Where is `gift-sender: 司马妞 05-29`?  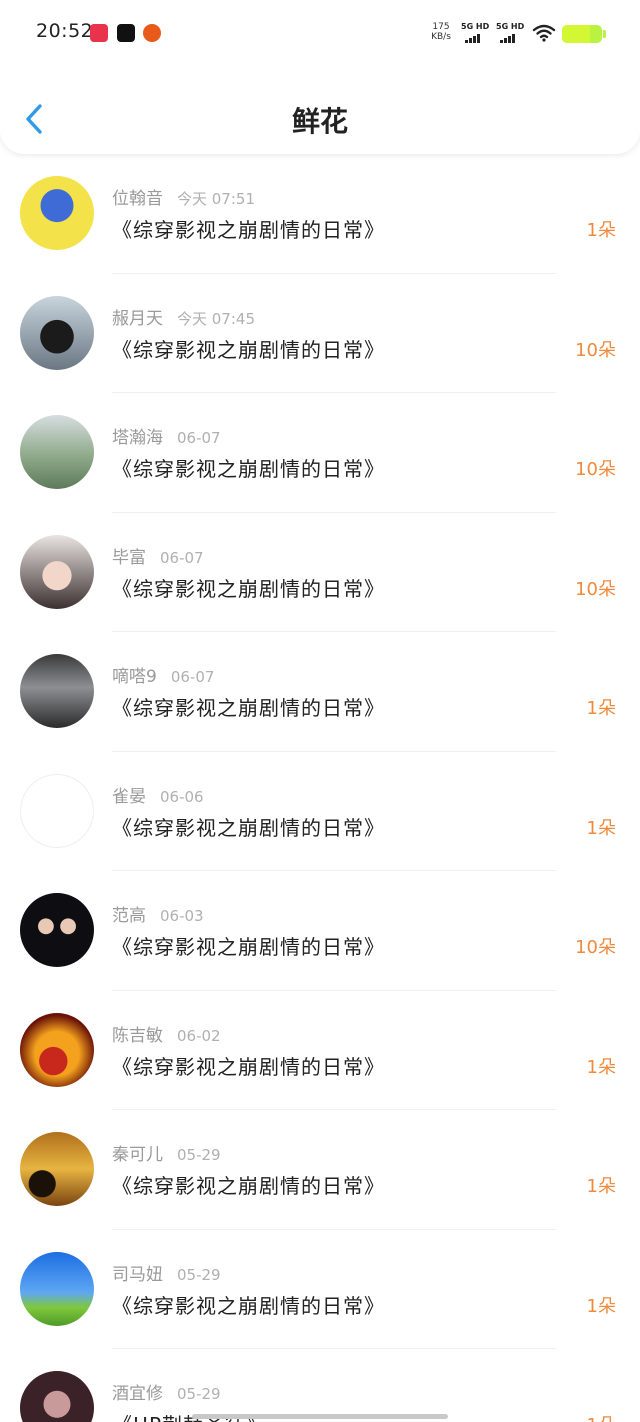
gift-sender: 司马妞 05-29 is located at coordinates (166, 1272).